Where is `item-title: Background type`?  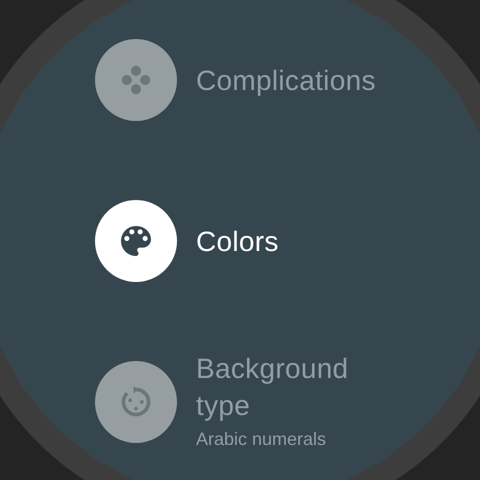
item-title: Background type is located at coordinates (296, 387).